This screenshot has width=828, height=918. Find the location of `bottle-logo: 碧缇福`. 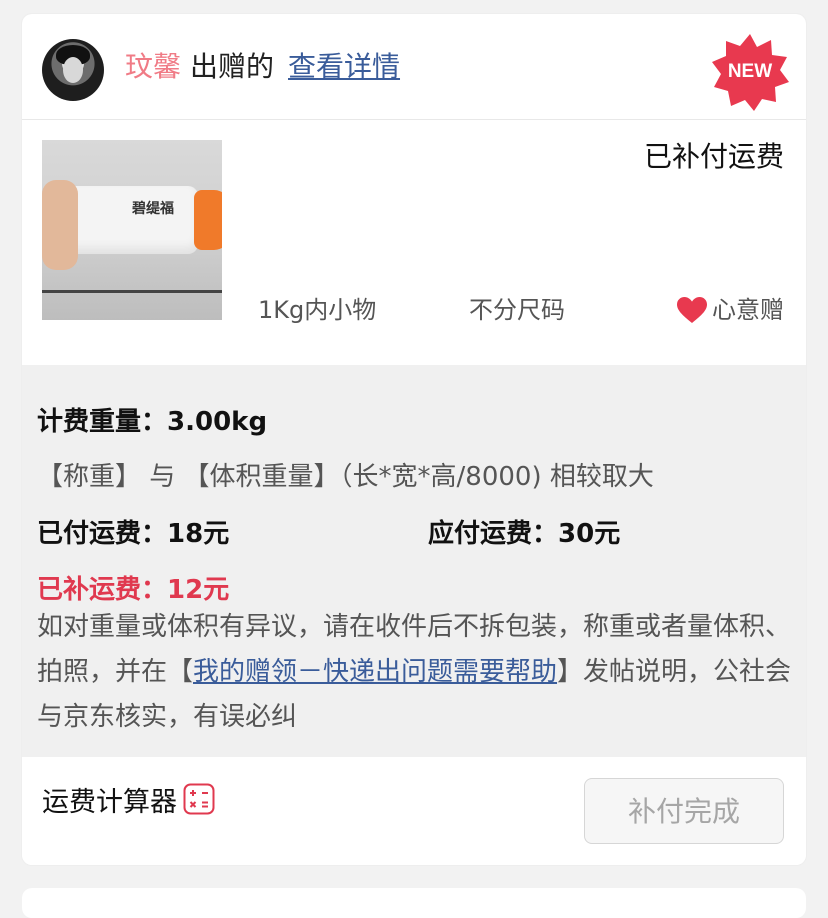

bottle-logo: 碧缇福 is located at coordinates (153, 209).